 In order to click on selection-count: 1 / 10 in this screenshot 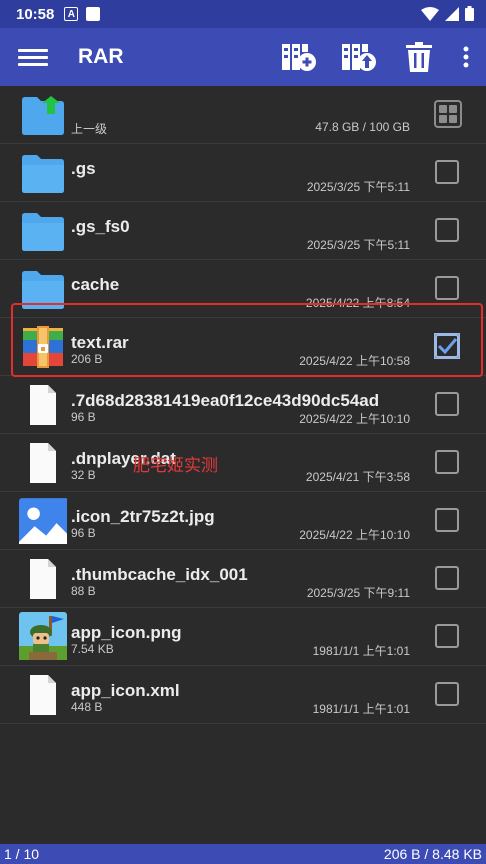, I will do `click(22, 854)`.